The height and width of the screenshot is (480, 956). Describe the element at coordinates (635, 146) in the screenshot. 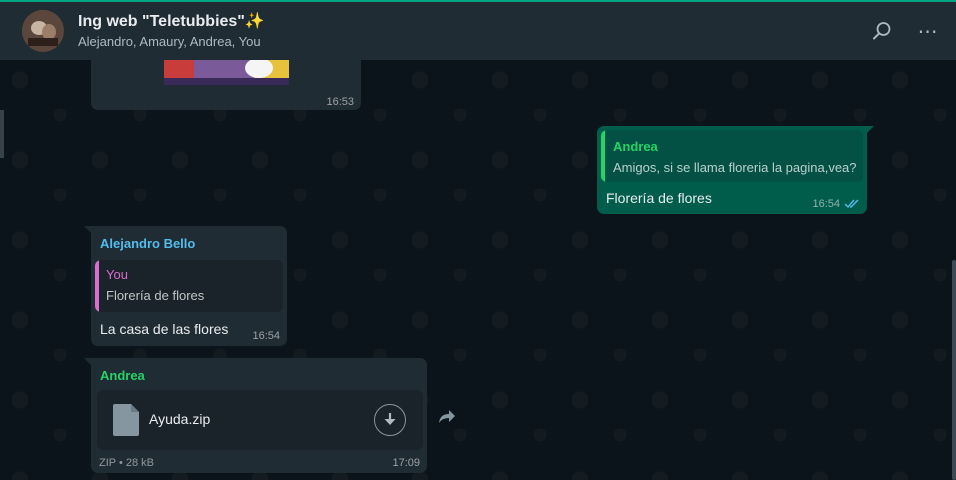

I see `quote-author: Andrea` at that location.